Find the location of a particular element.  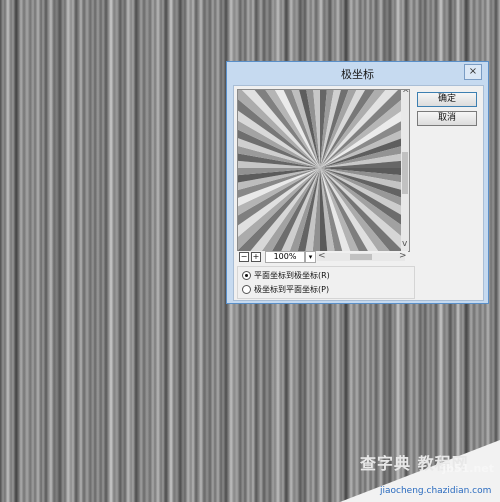

watermark-url: jiaocheng.chazidian.com is located at coordinates (436, 491).